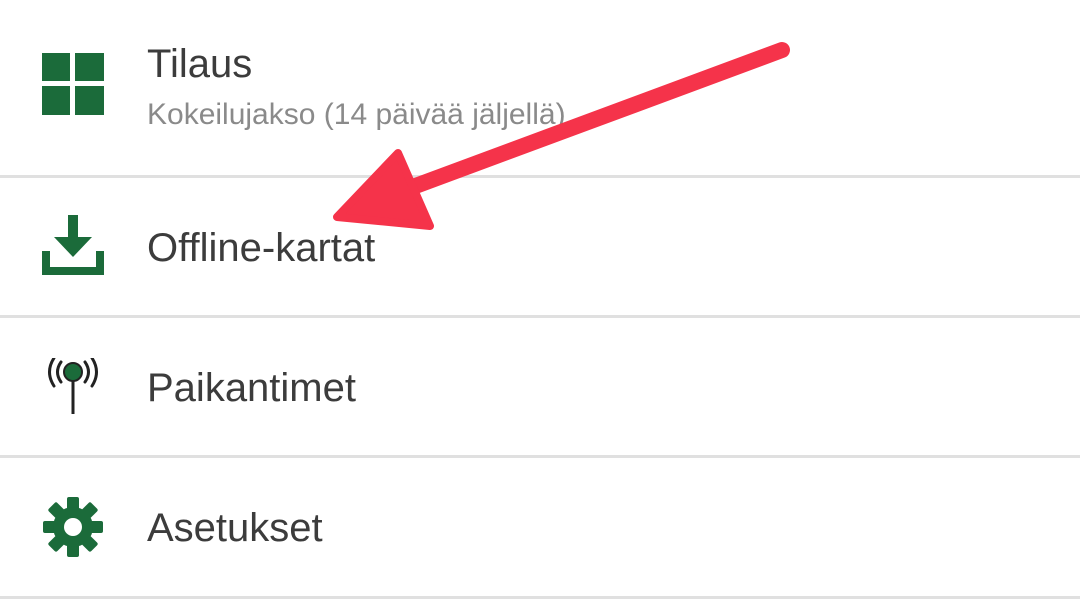 This screenshot has width=1080, height=599. Describe the element at coordinates (261, 248) in the screenshot. I see `menu-item-label: Offline-kartat` at that location.